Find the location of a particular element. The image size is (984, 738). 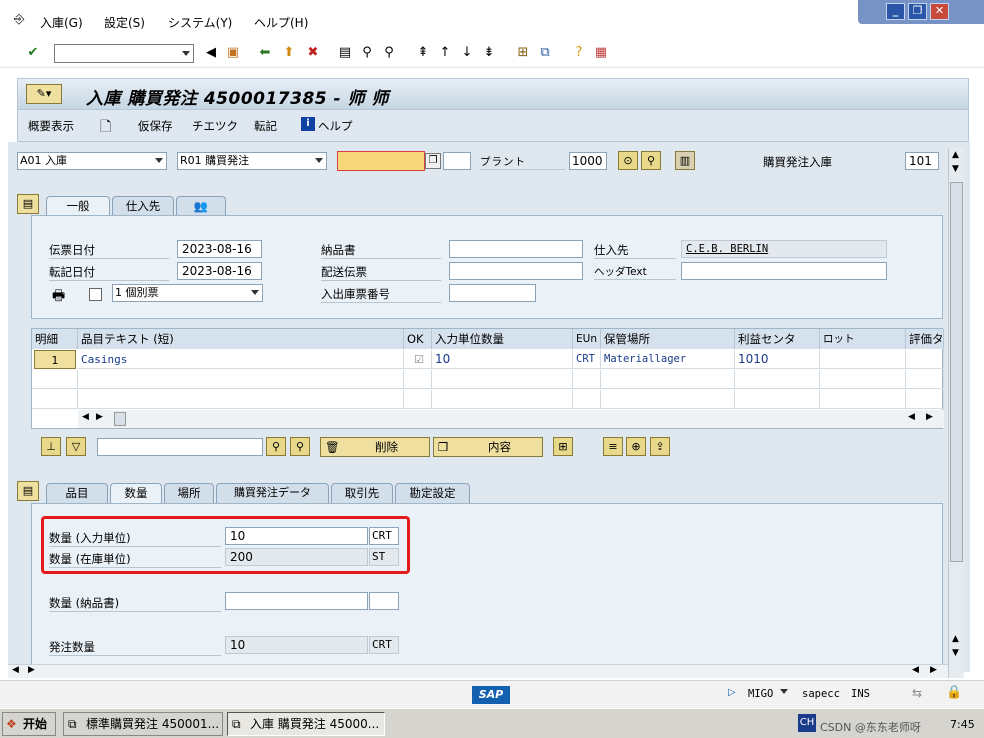

print-icon: ▤ is located at coordinates (345, 53).